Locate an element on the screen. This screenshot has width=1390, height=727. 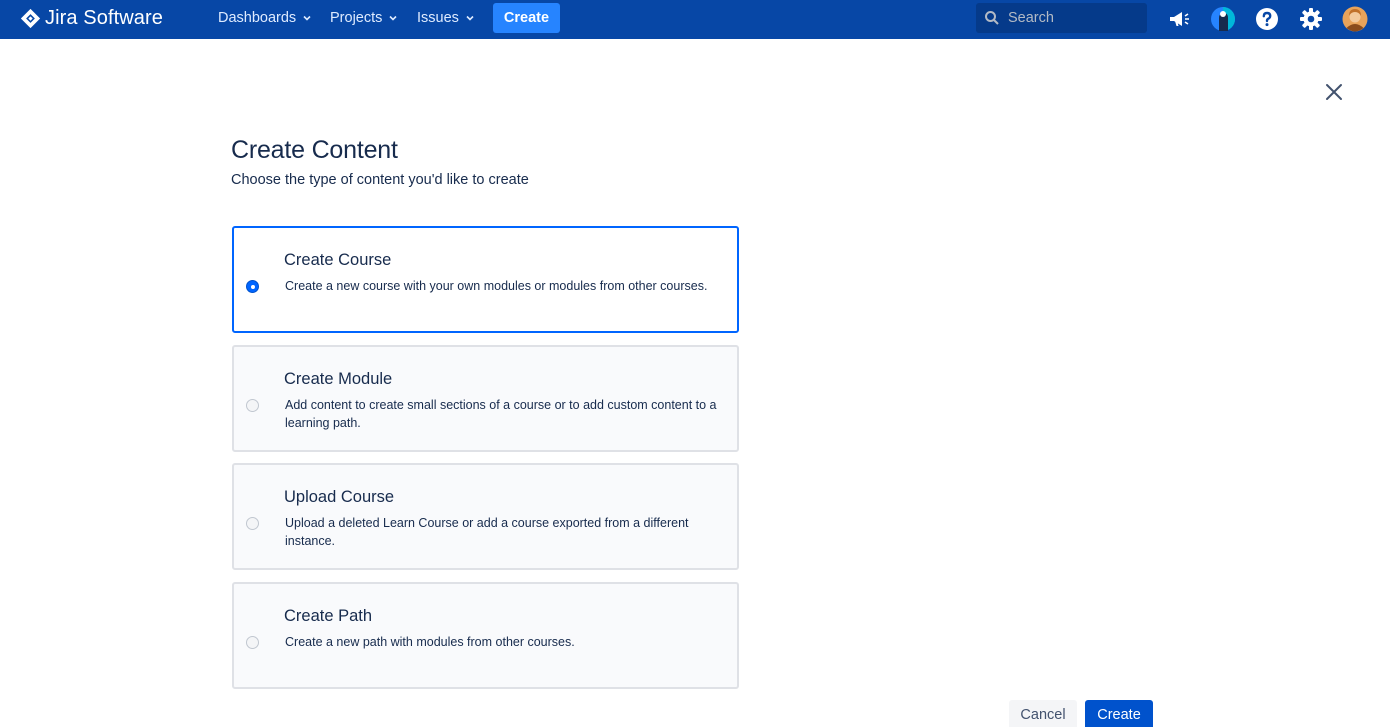
notifications-button is located at coordinates (1179, 19).